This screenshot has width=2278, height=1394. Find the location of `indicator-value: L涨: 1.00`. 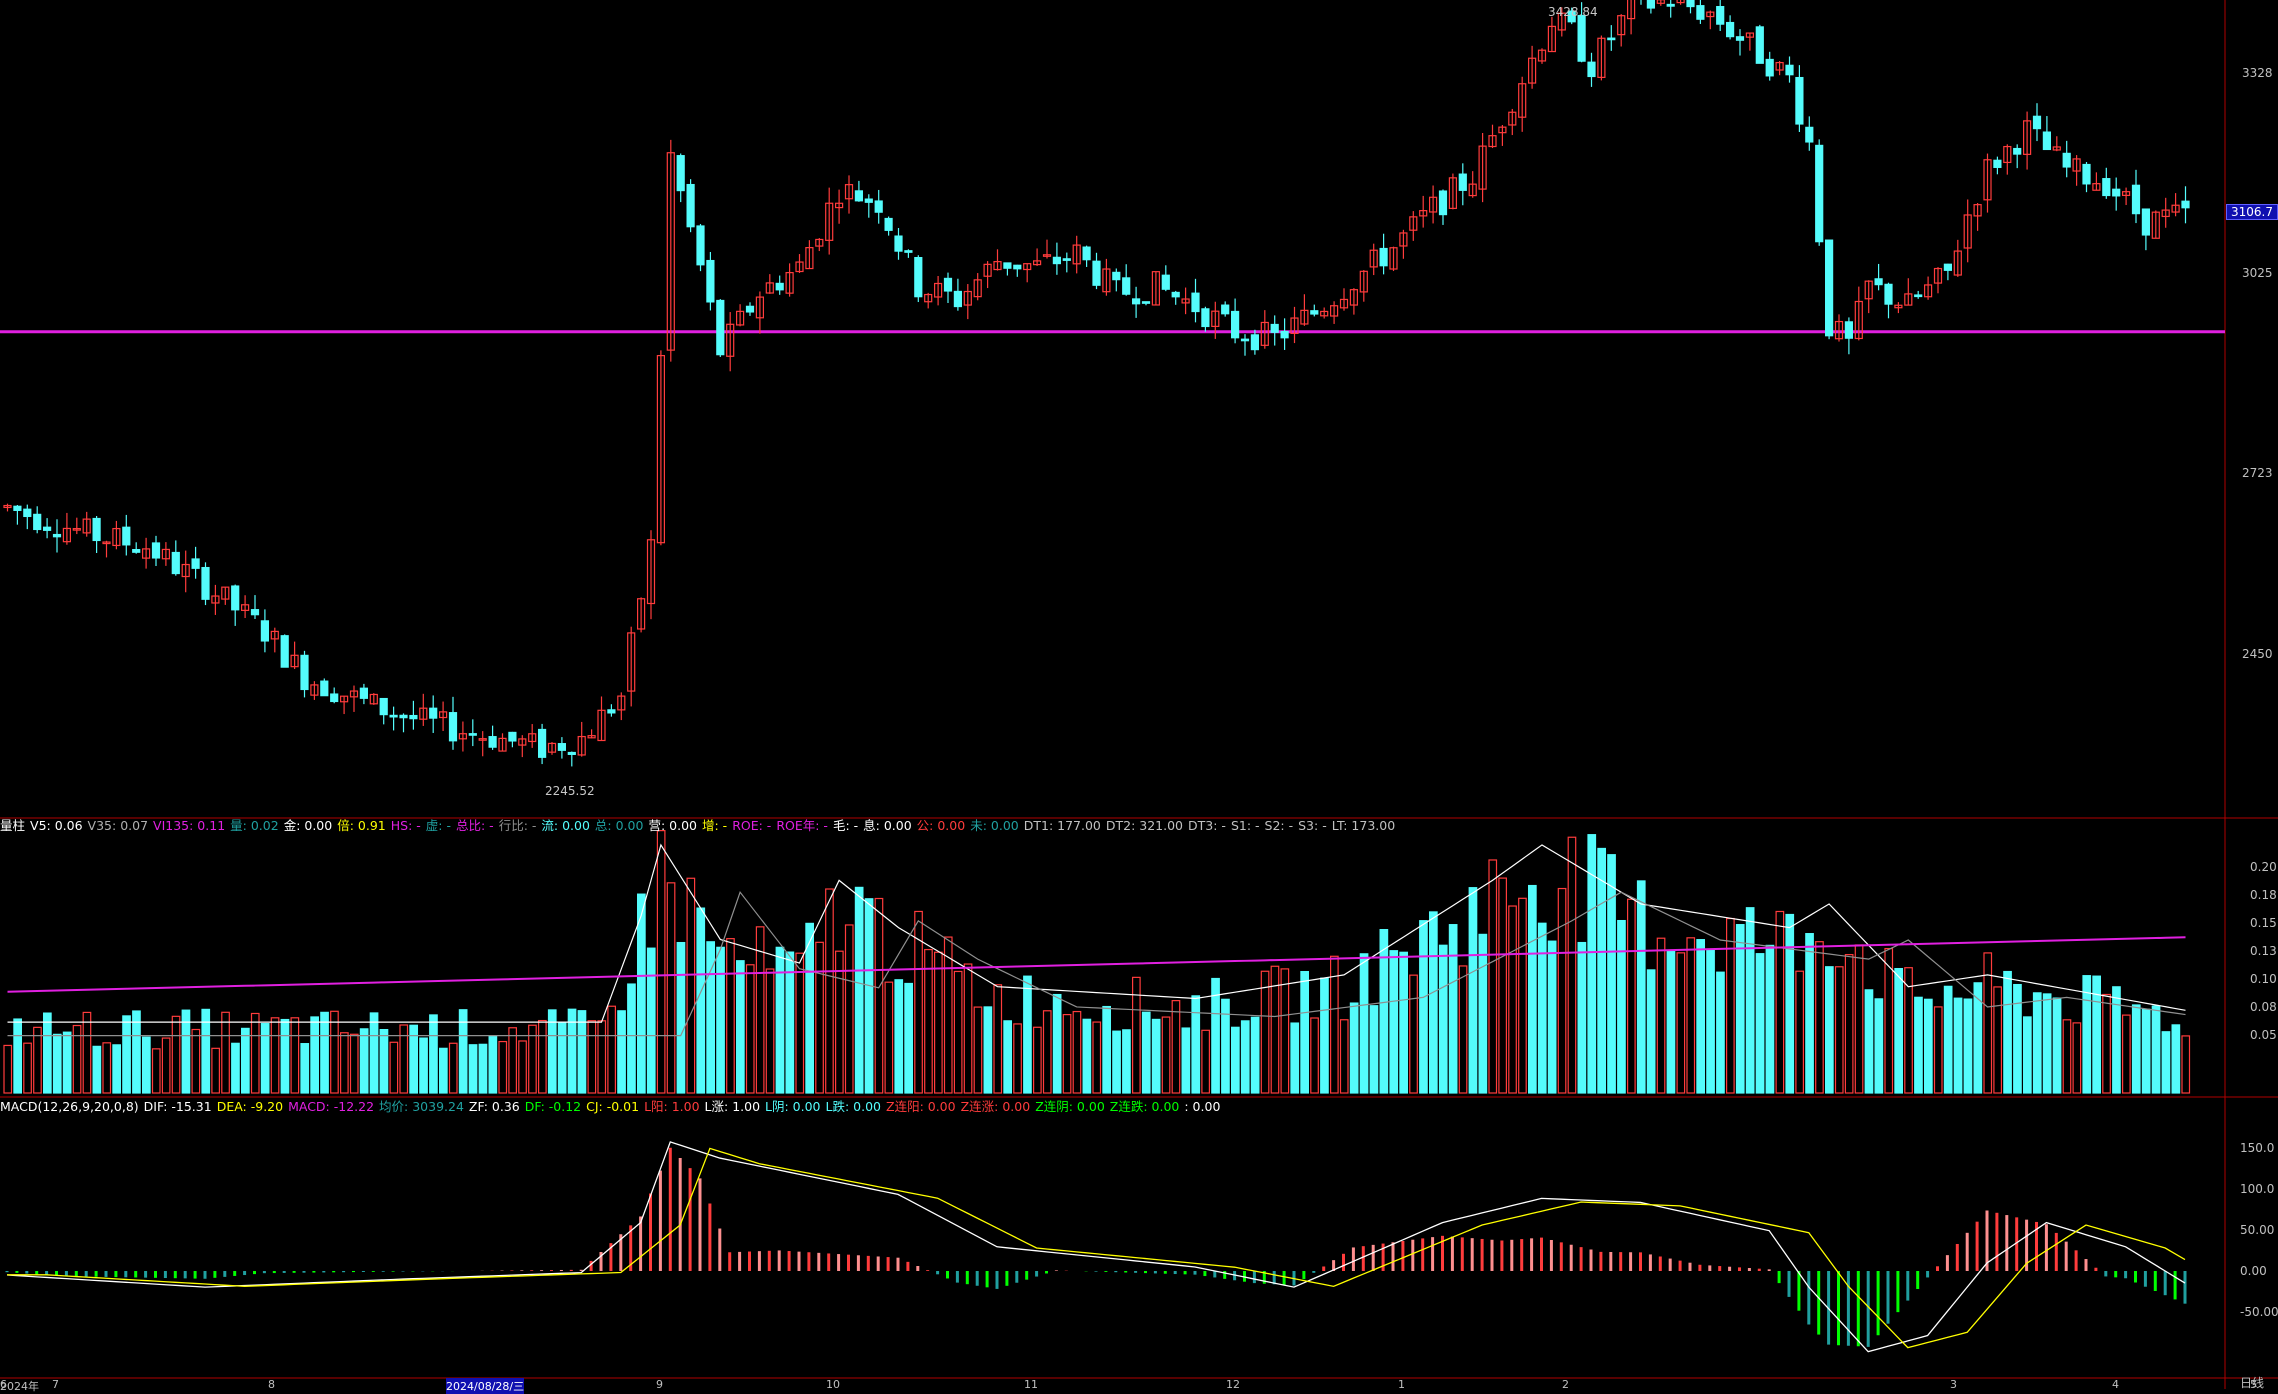

indicator-value: L涨: 1.00 is located at coordinates (732, 1106).